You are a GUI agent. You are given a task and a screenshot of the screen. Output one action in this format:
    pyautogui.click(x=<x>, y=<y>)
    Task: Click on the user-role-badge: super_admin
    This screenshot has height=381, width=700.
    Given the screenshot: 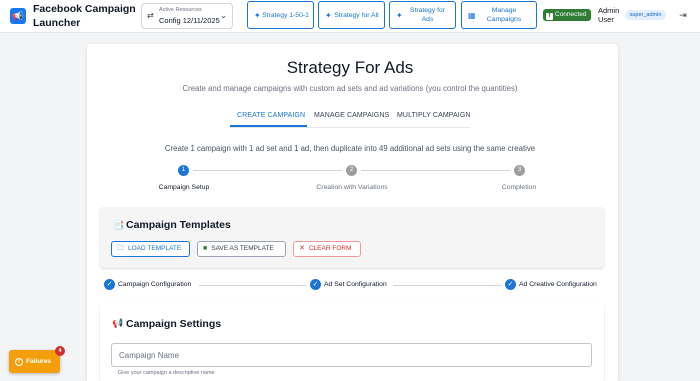 What is the action you would take?
    pyautogui.click(x=645, y=15)
    